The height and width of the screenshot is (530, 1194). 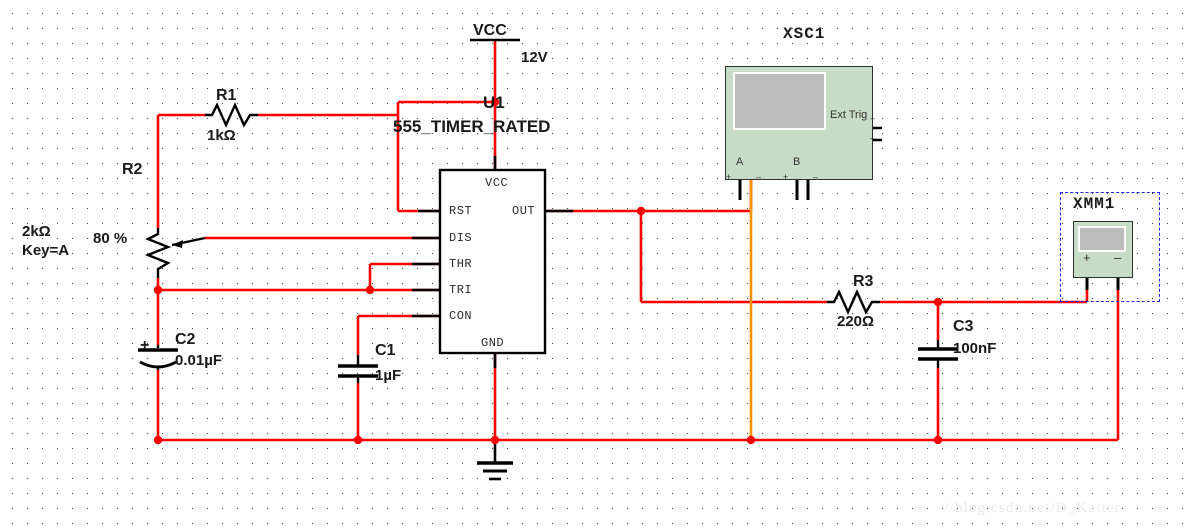 I want to click on xmm1-plus-label: +, so click(x=1087, y=257).